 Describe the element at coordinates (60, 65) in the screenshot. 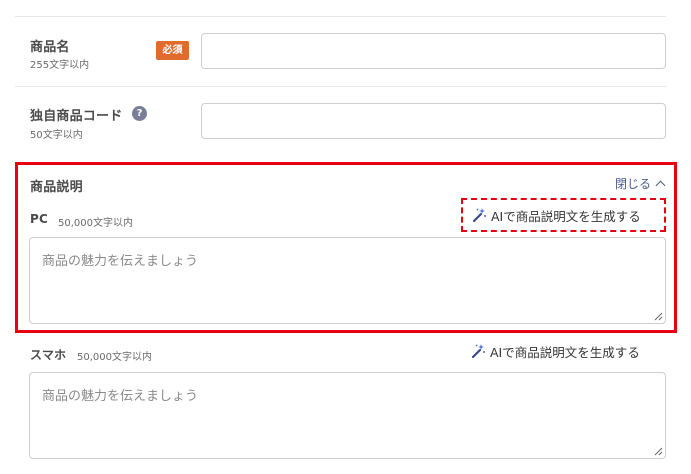

I see `product-name-limit: 255文字以内` at that location.